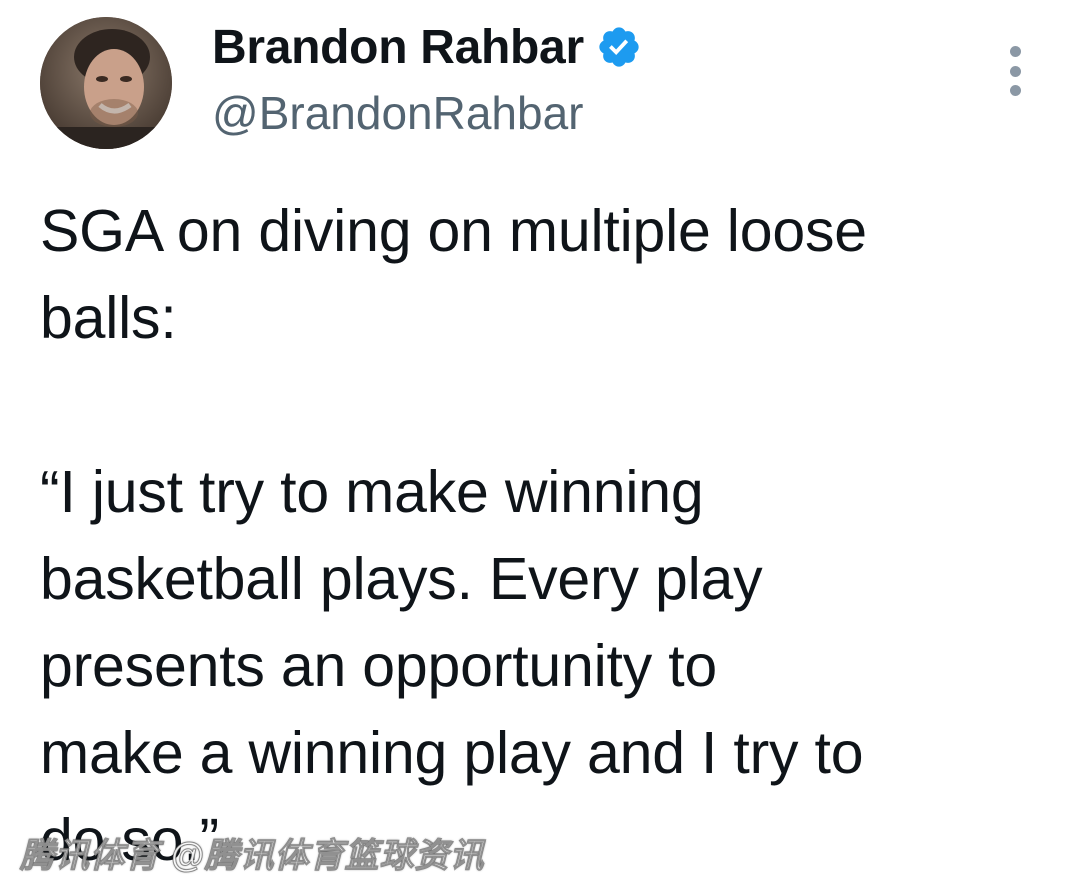 The image size is (1080, 885). I want to click on tweet-line: “I just try to make winning, so click(372, 492).